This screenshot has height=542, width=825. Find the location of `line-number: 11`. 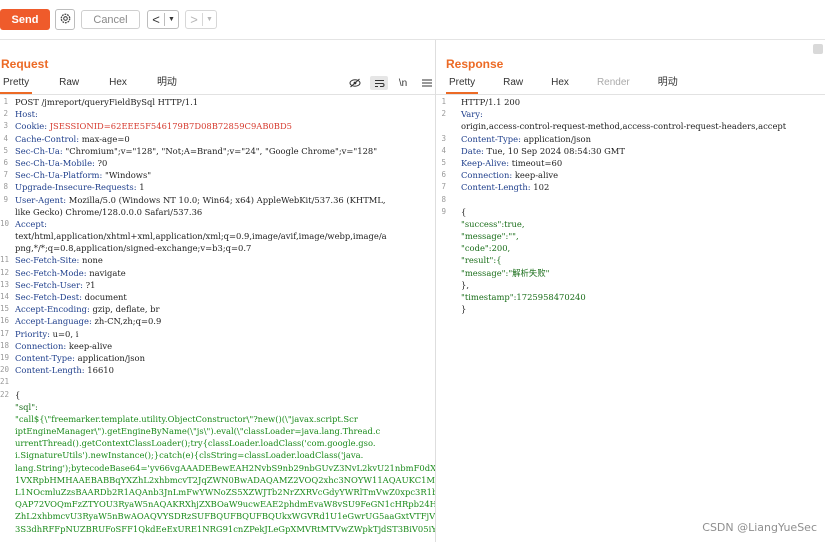

line-number: 11 is located at coordinates (5, 260).